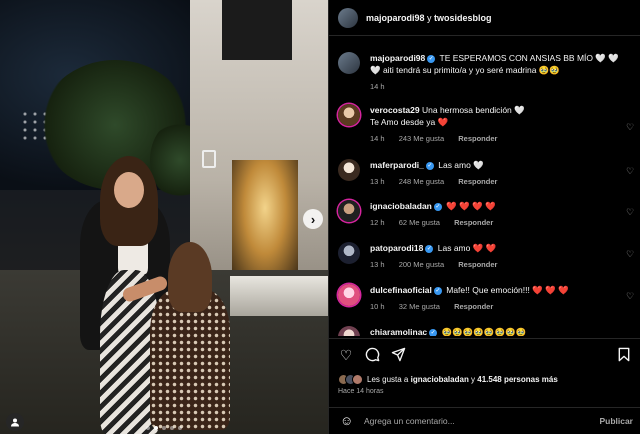 The width and height of the screenshot is (640, 434). I want to click on likes-middle: y, so click(473, 379).